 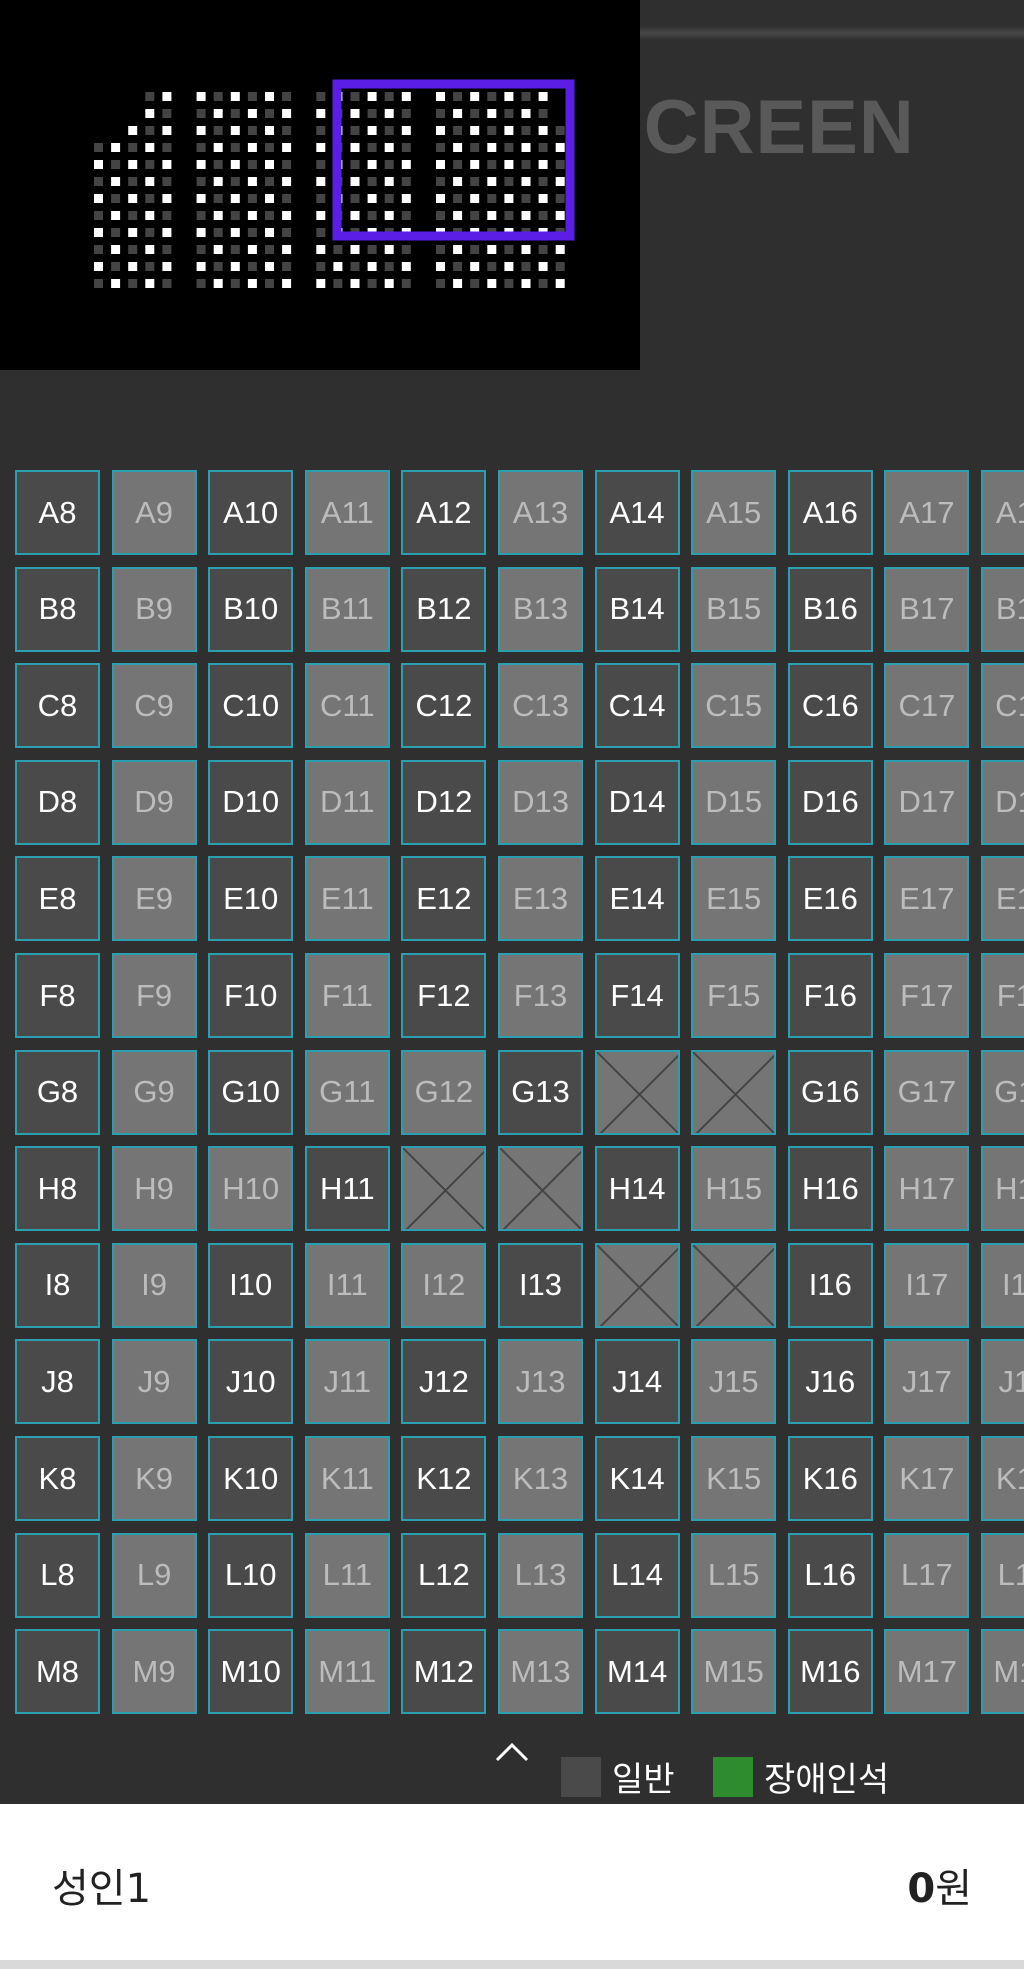 What do you see at coordinates (57, 1478) in the screenshot?
I see `seat-k8: K8` at bounding box center [57, 1478].